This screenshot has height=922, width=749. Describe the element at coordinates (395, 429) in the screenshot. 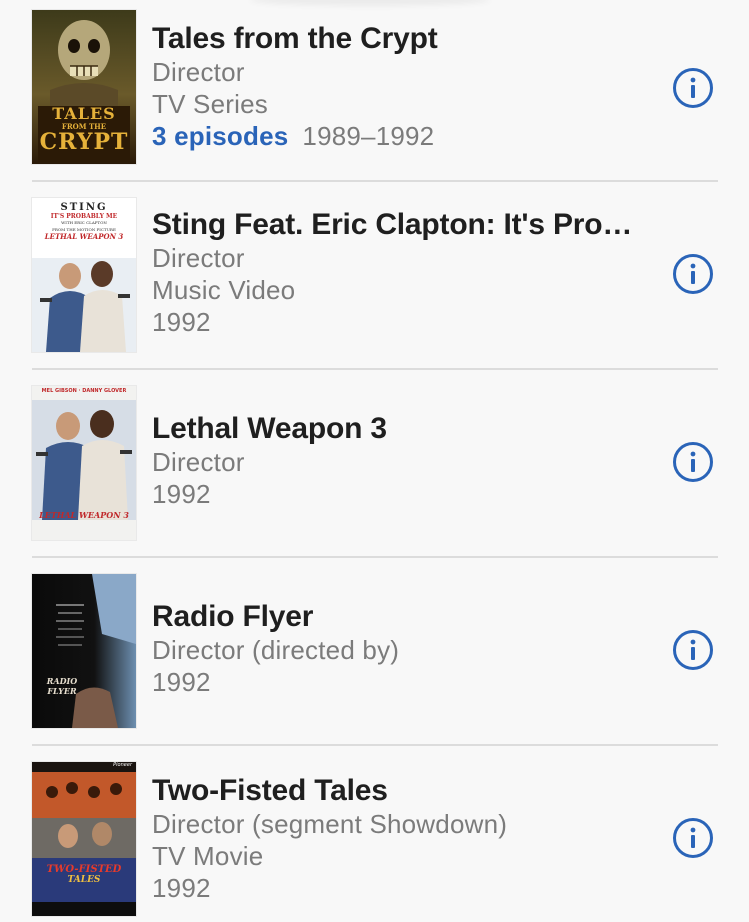

I see `credit-title: Lethal Weapon 3` at that location.